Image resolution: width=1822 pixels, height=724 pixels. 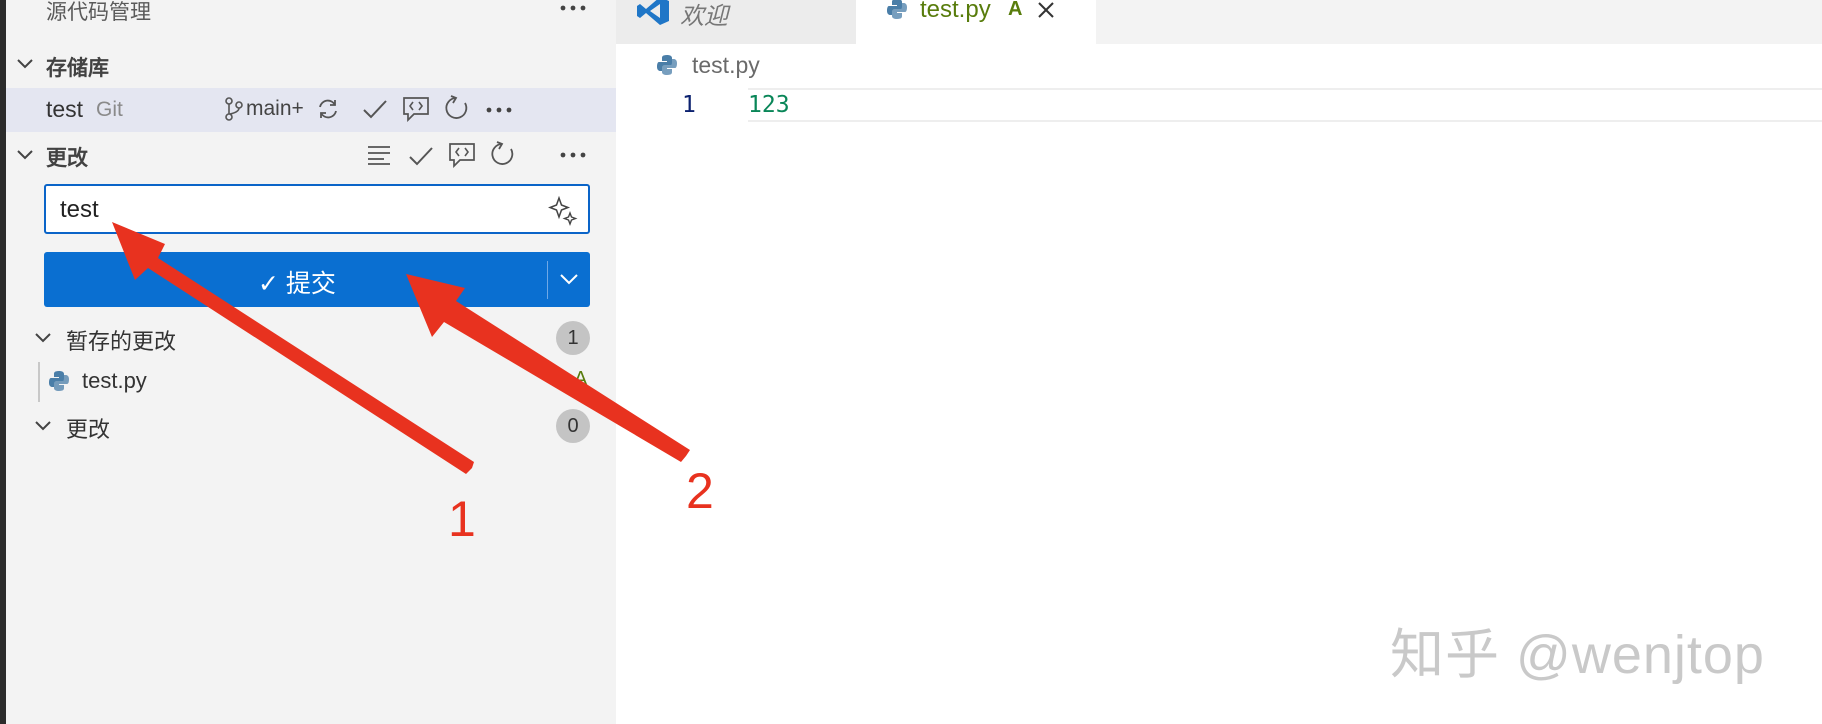 What do you see at coordinates (700, 491) in the screenshot?
I see `annotation-label-2: 2` at bounding box center [700, 491].